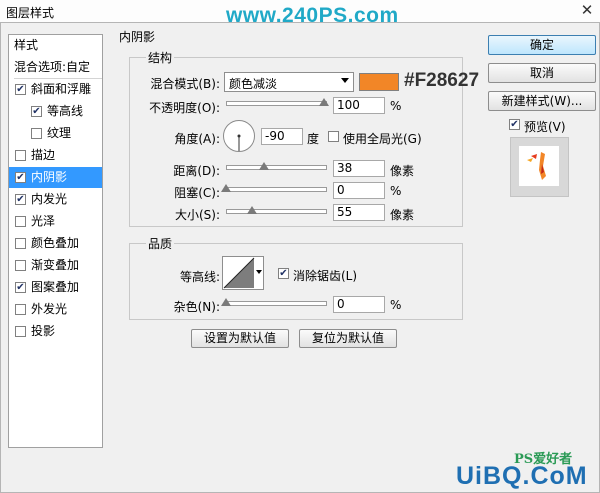  I want to click on opacity-slider-thumb, so click(324, 102).